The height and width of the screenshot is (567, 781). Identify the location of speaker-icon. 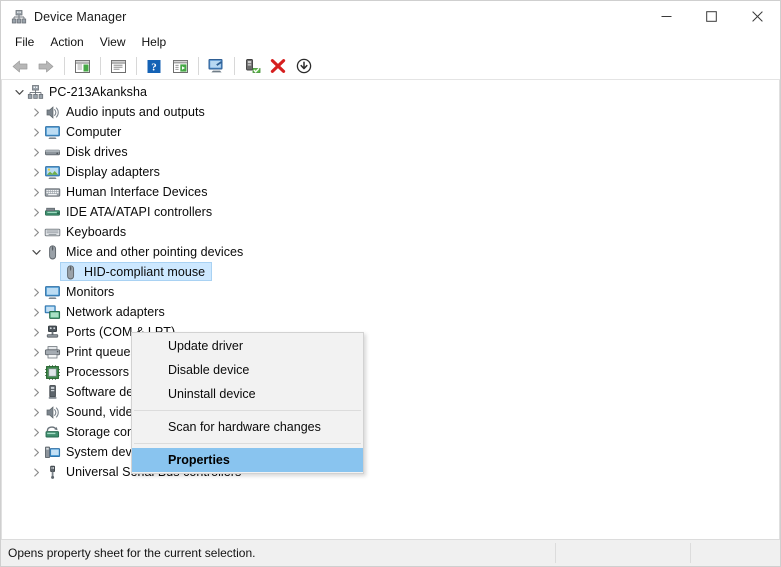
(52, 112).